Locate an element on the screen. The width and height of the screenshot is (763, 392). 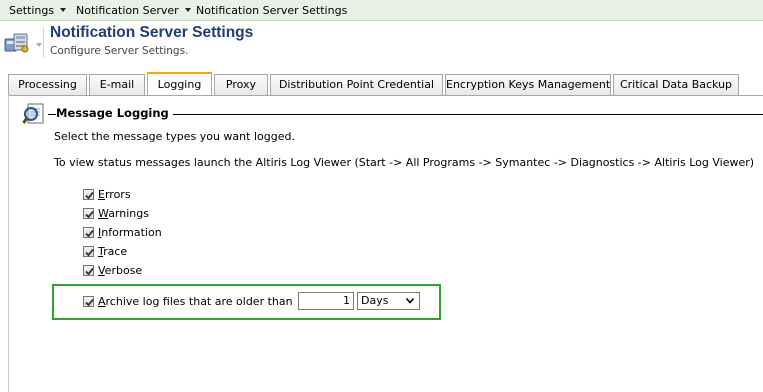
menu-notification-server-settings: Notification Server Settings is located at coordinates (271, 10).